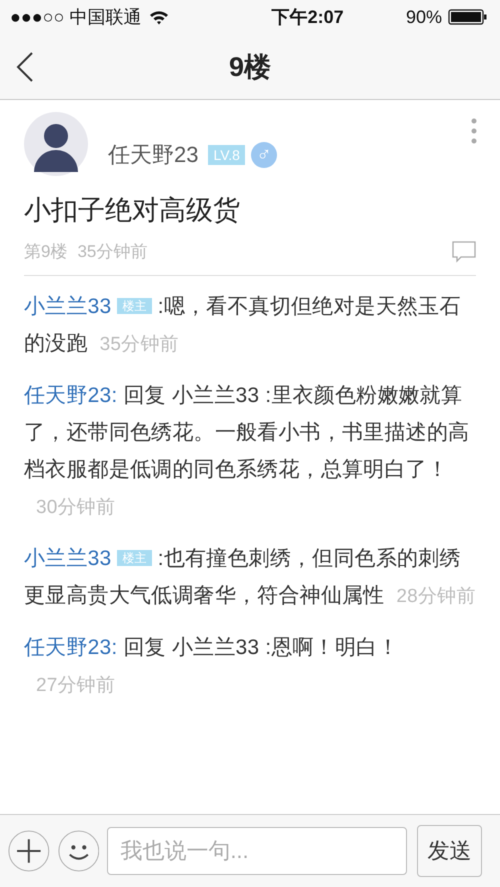 Image resolution: width=500 pixels, height=887 pixels. What do you see at coordinates (79, 851) in the screenshot?
I see `emoji-icon` at bounding box center [79, 851].